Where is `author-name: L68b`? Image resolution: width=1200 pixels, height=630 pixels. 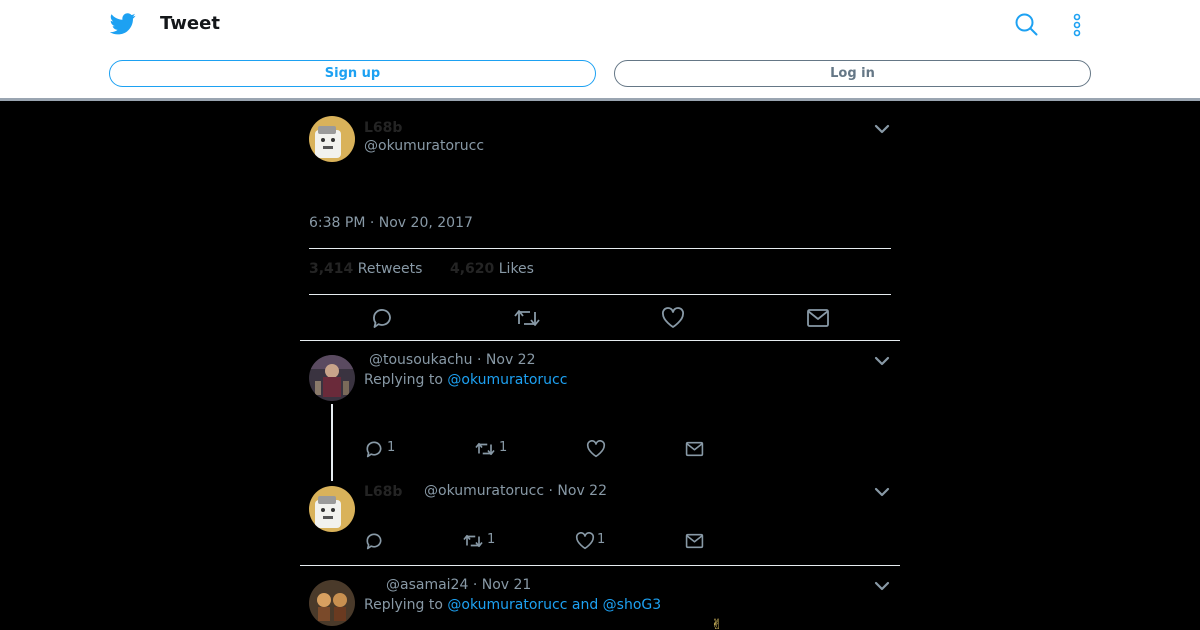
author-name: L68b is located at coordinates (383, 128).